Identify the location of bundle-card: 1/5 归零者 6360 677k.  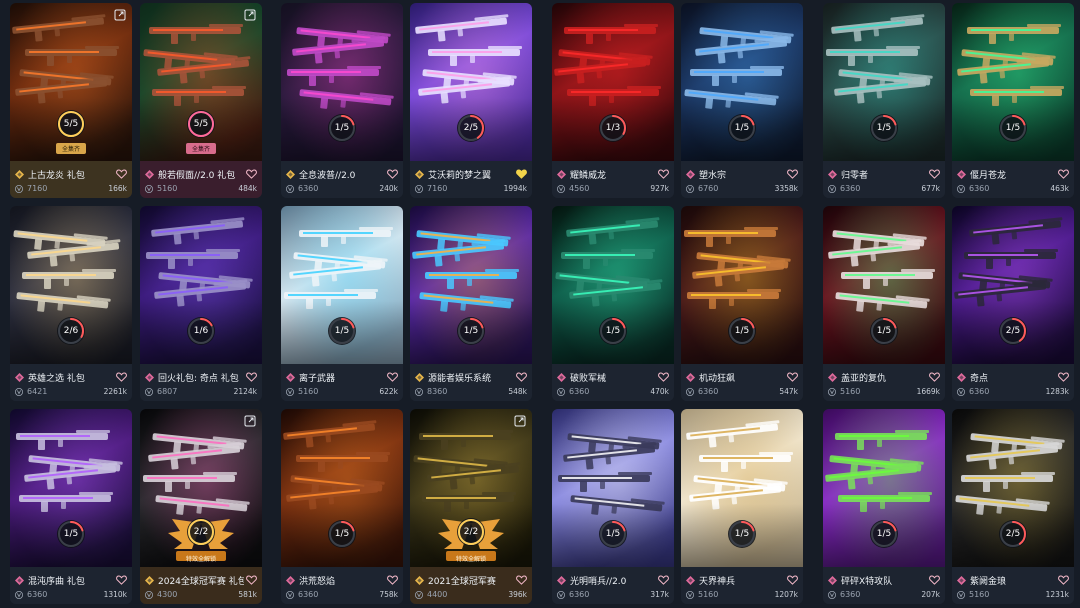
(884, 100).